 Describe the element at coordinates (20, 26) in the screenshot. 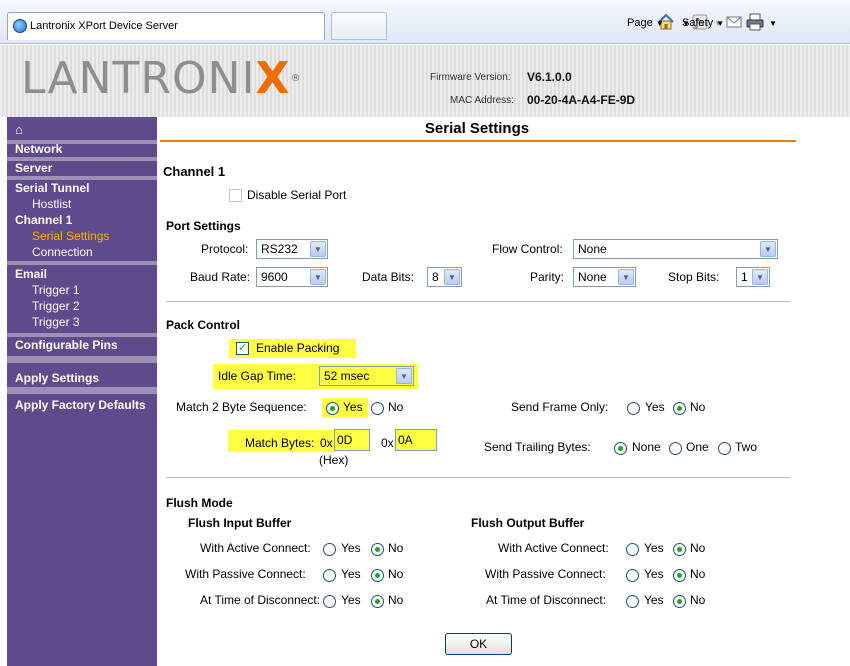

I see `ie-favicon-icon` at that location.